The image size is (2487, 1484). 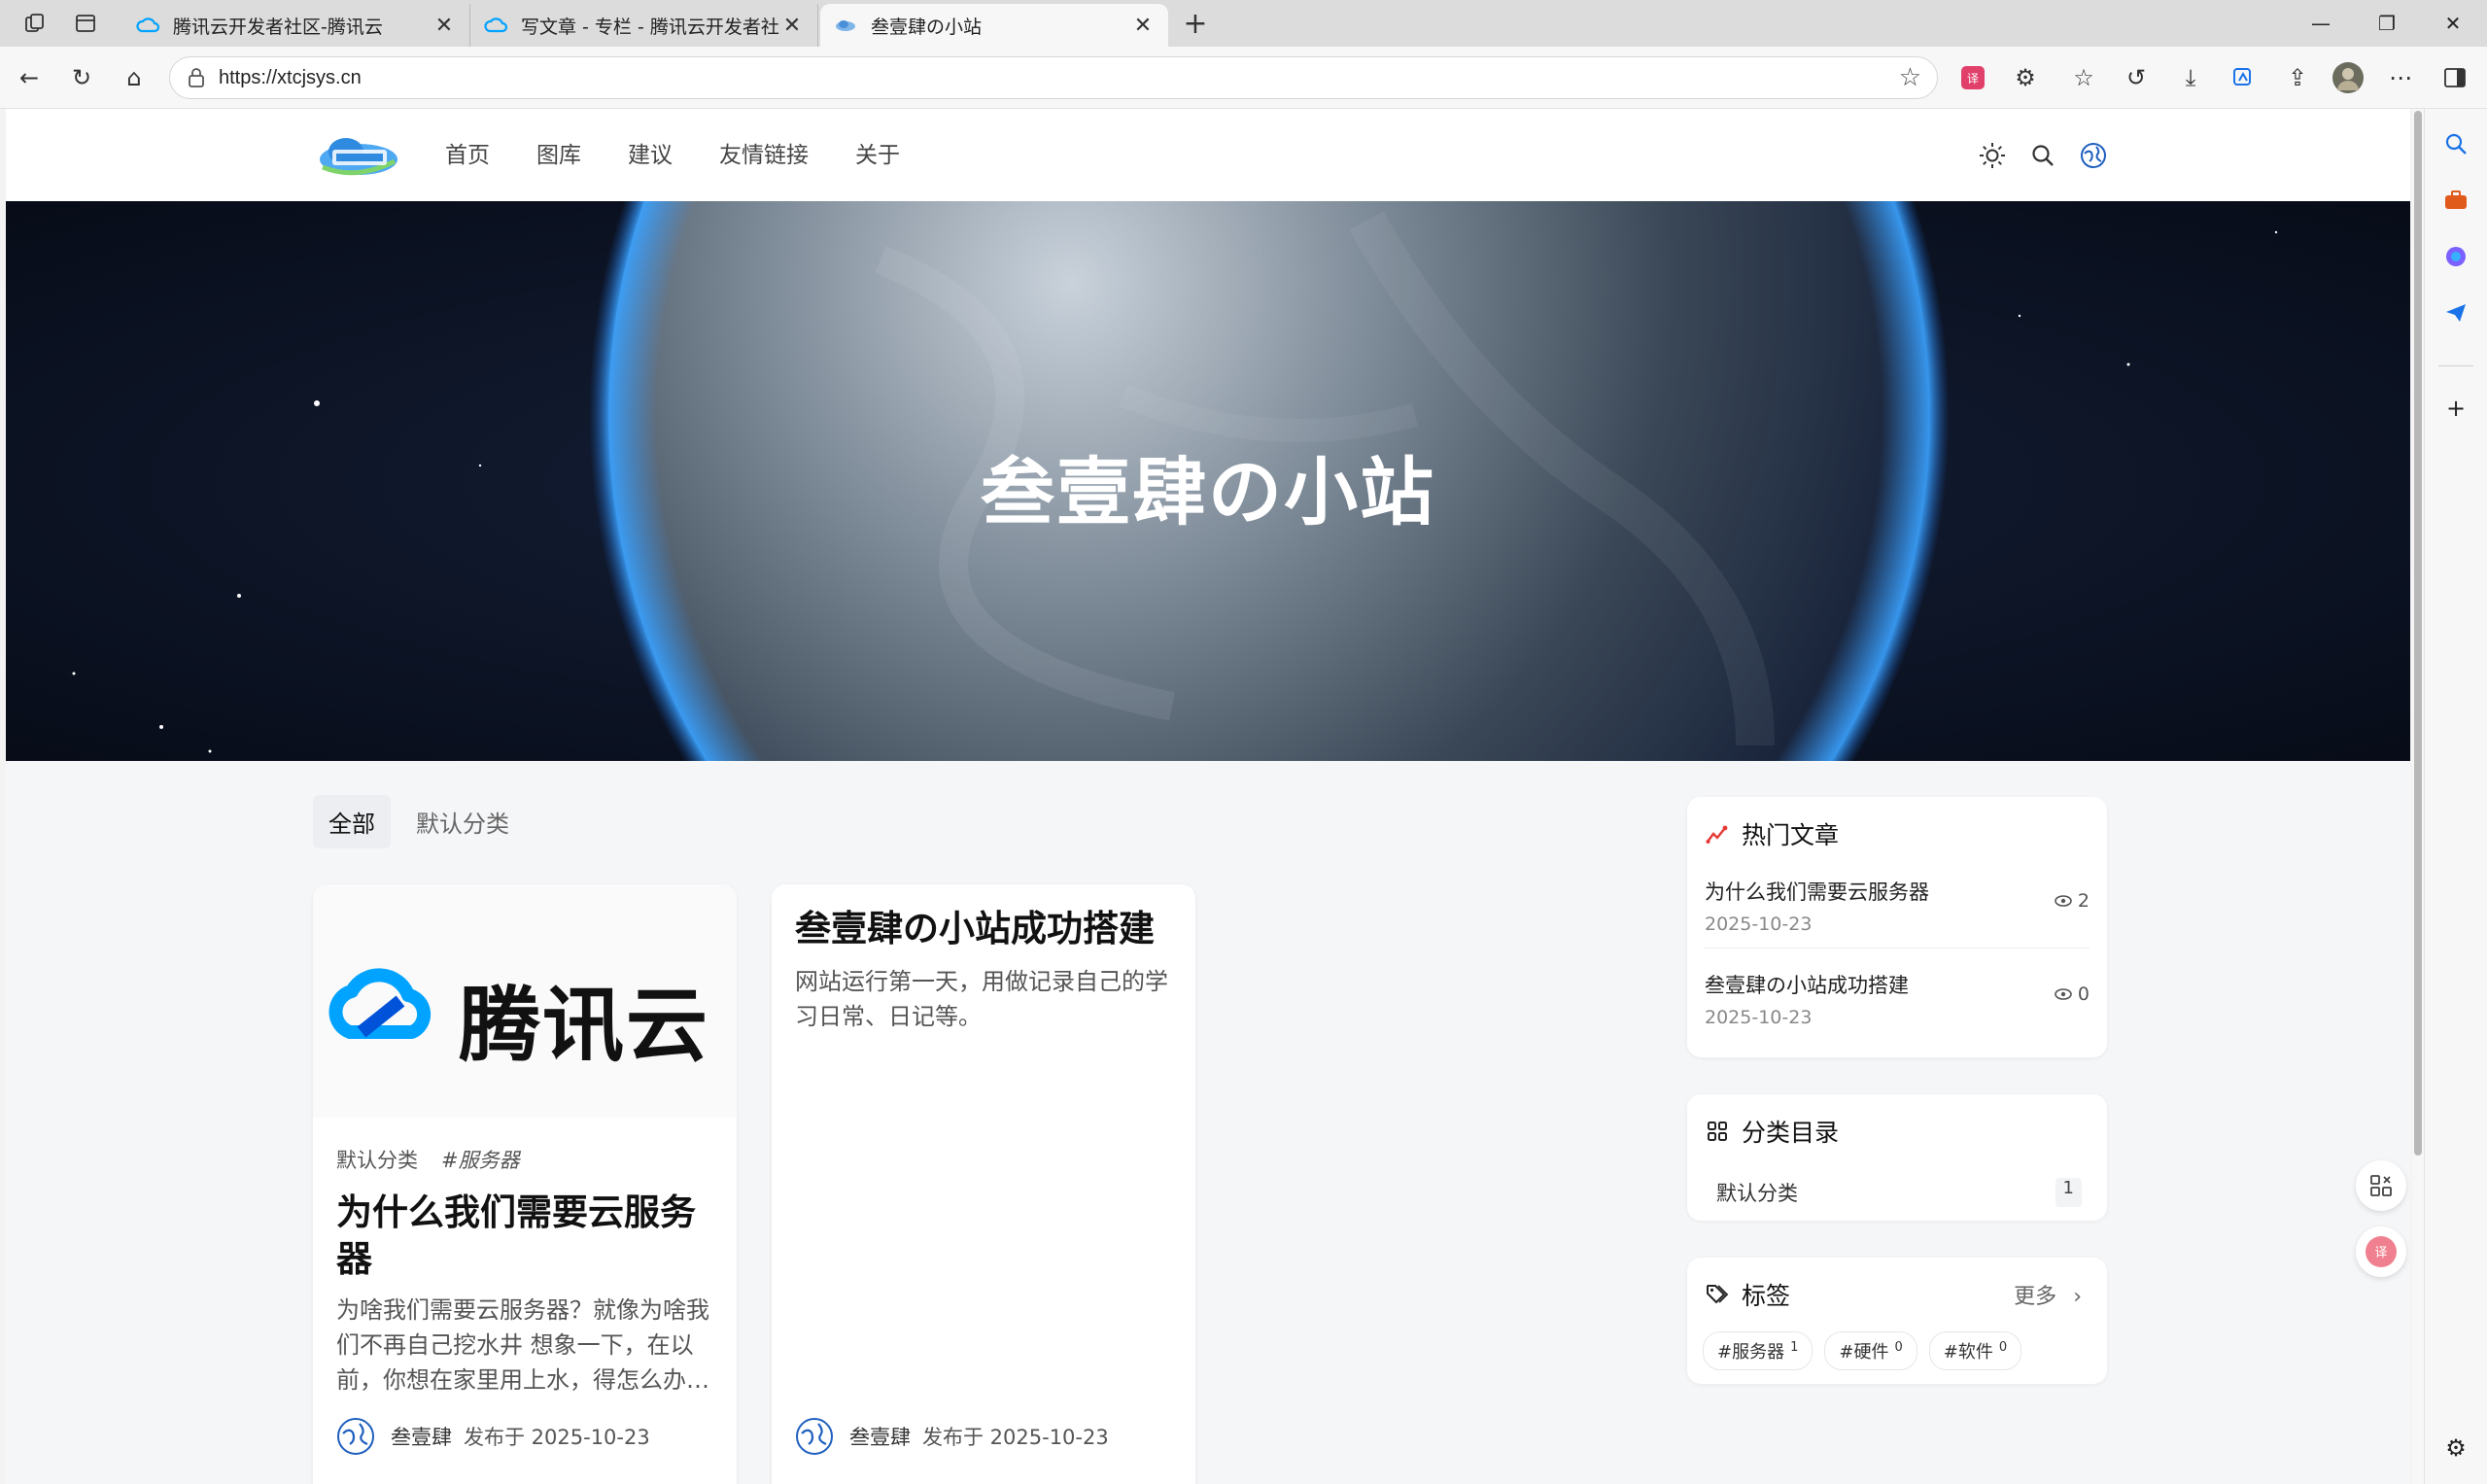 What do you see at coordinates (428, 1159) in the screenshot?
I see `post-meta: 默认分类 #服务器` at bounding box center [428, 1159].